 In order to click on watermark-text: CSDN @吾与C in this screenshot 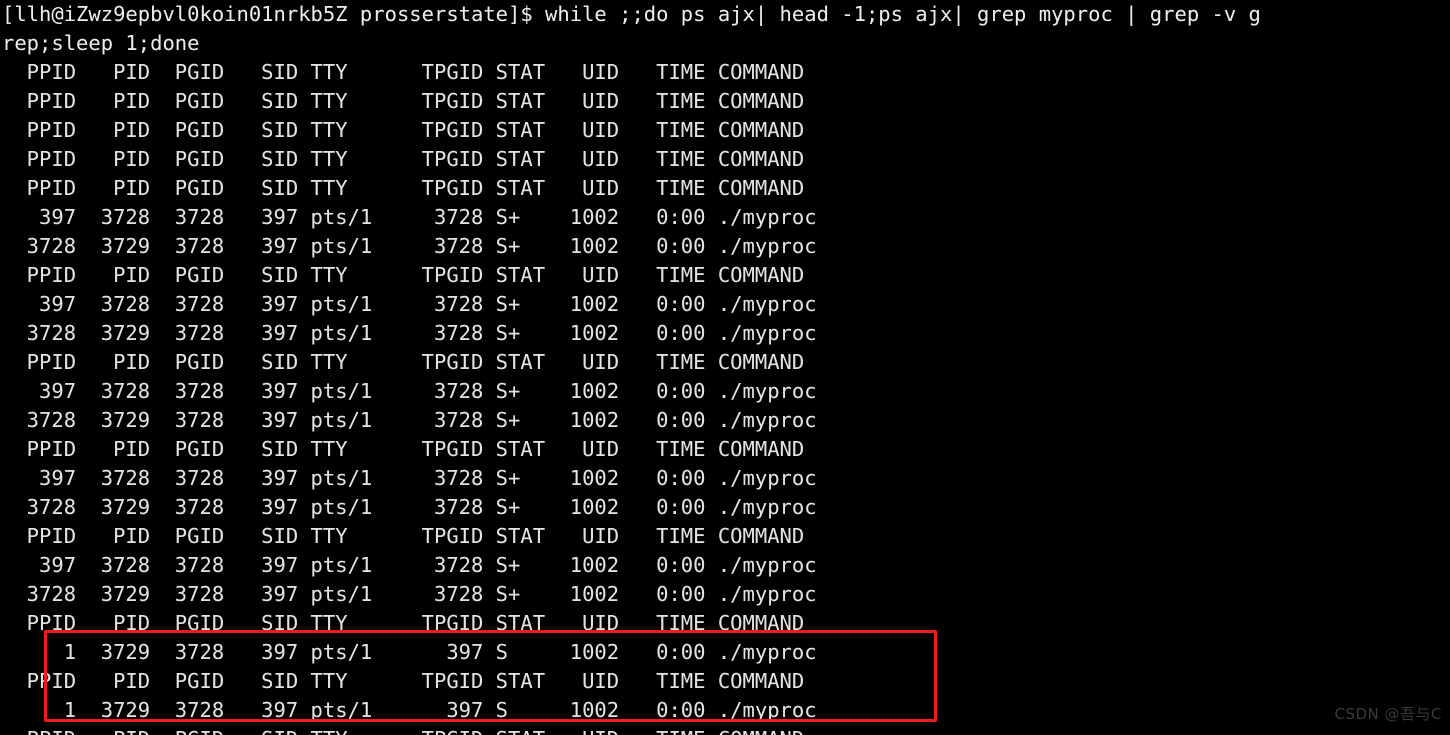, I will do `click(1388, 714)`.